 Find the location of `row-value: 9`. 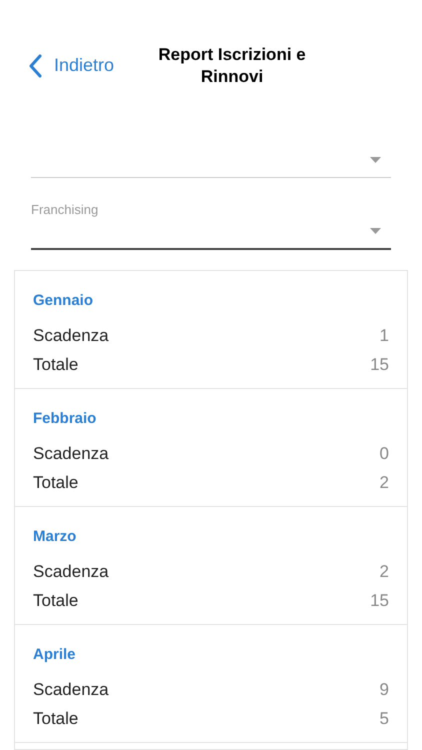

row-value: 9 is located at coordinates (384, 690).